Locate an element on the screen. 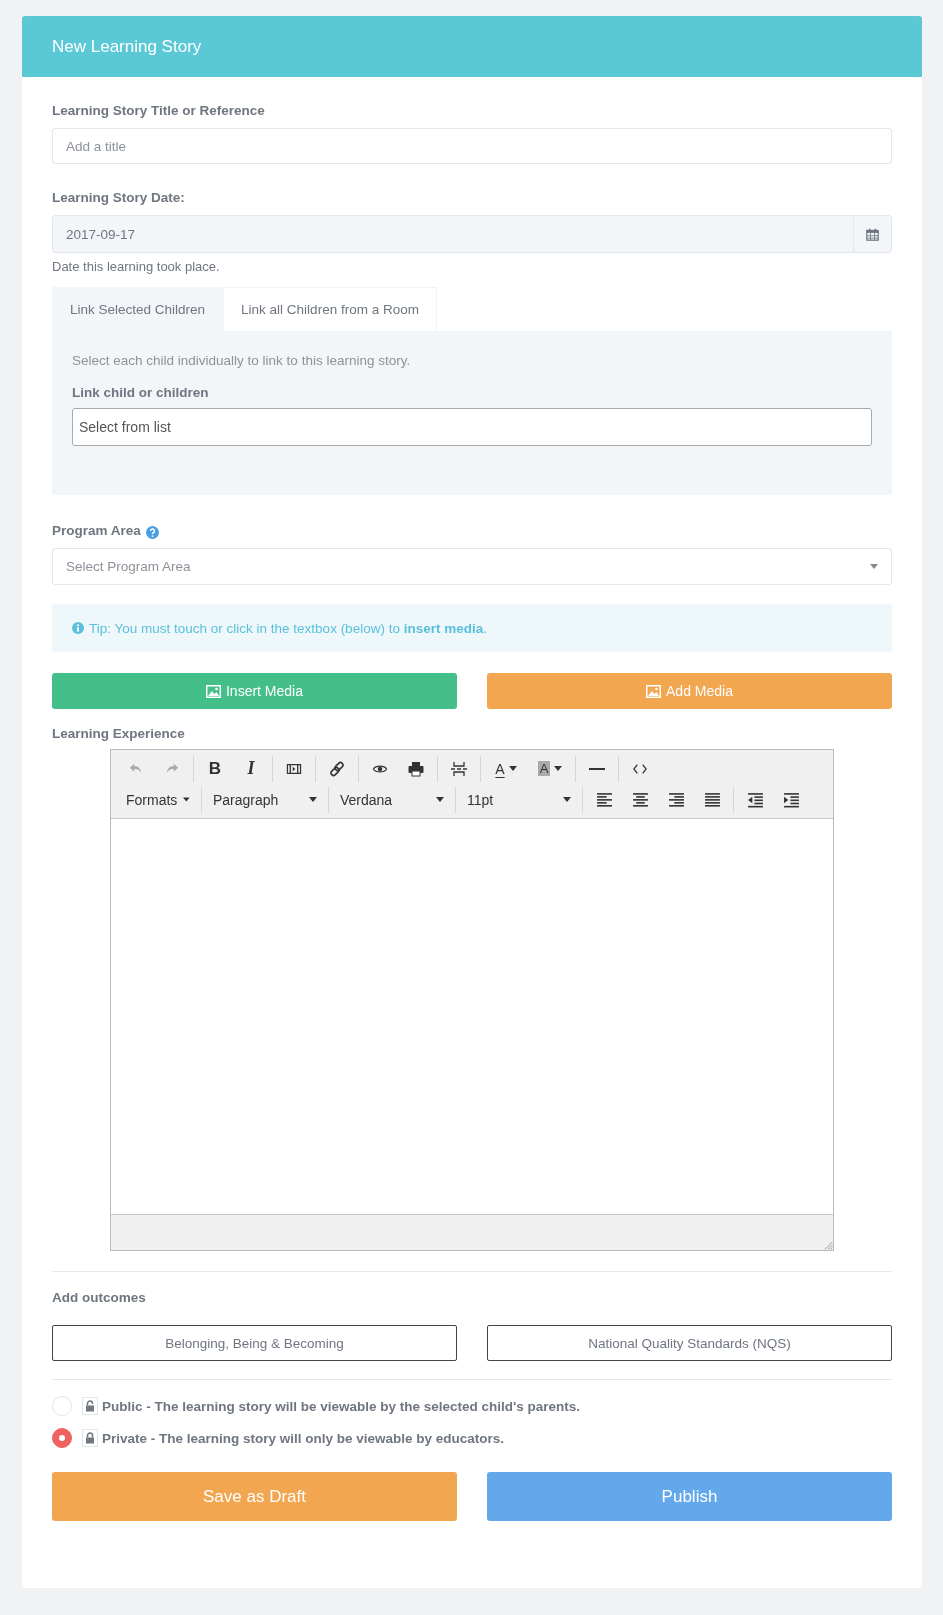  align-center-icon is located at coordinates (640, 799).